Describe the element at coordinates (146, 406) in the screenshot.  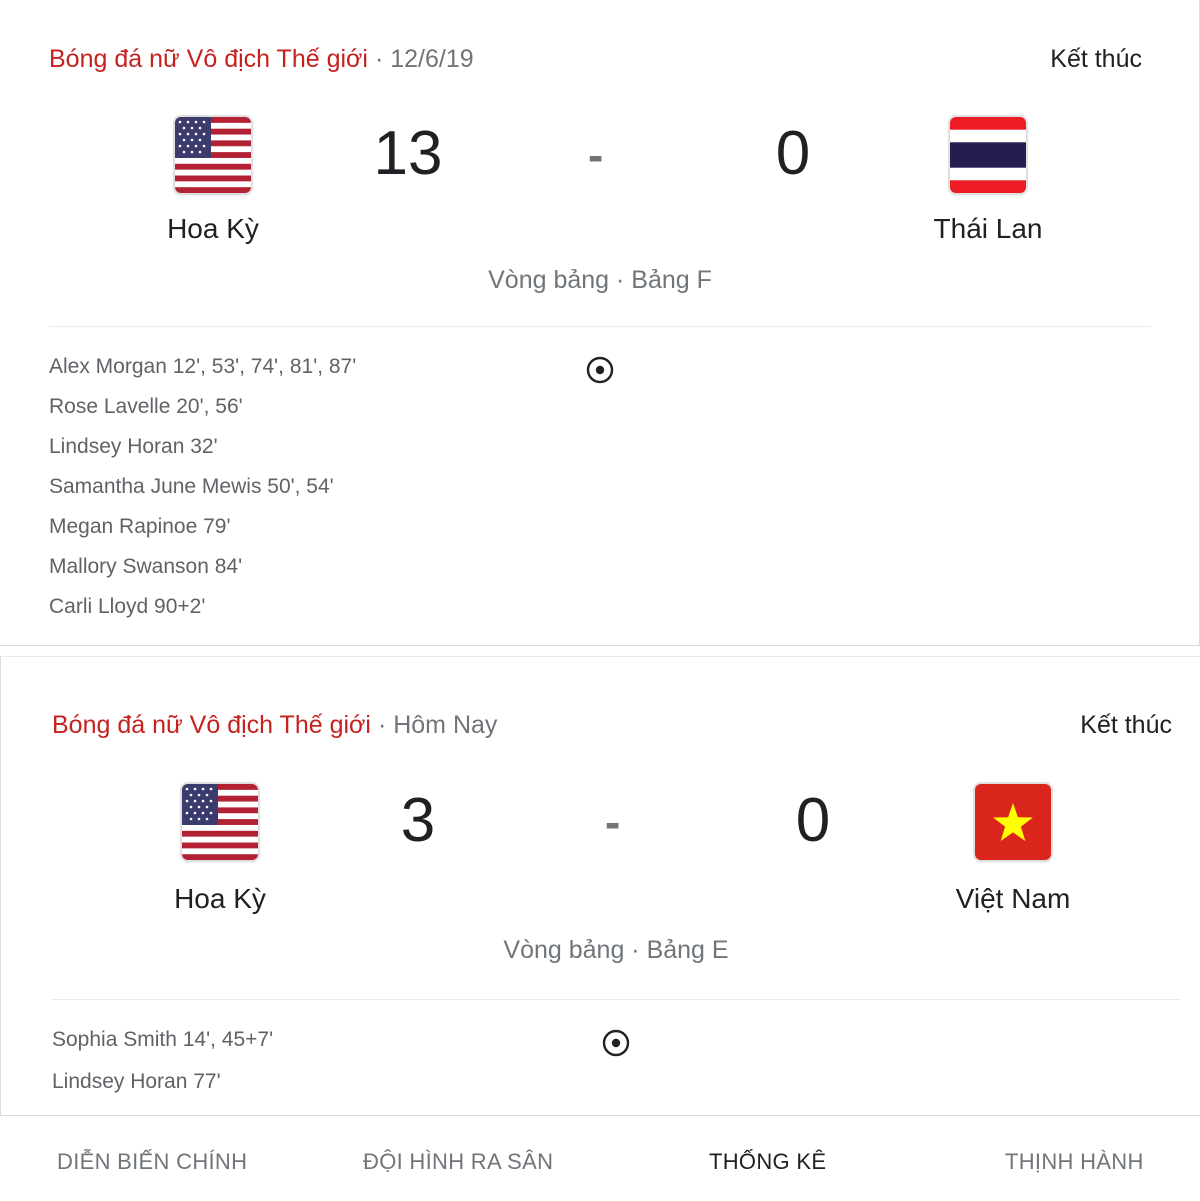
I see `scorer-item: Rose Lavelle 20', 56'` at that location.